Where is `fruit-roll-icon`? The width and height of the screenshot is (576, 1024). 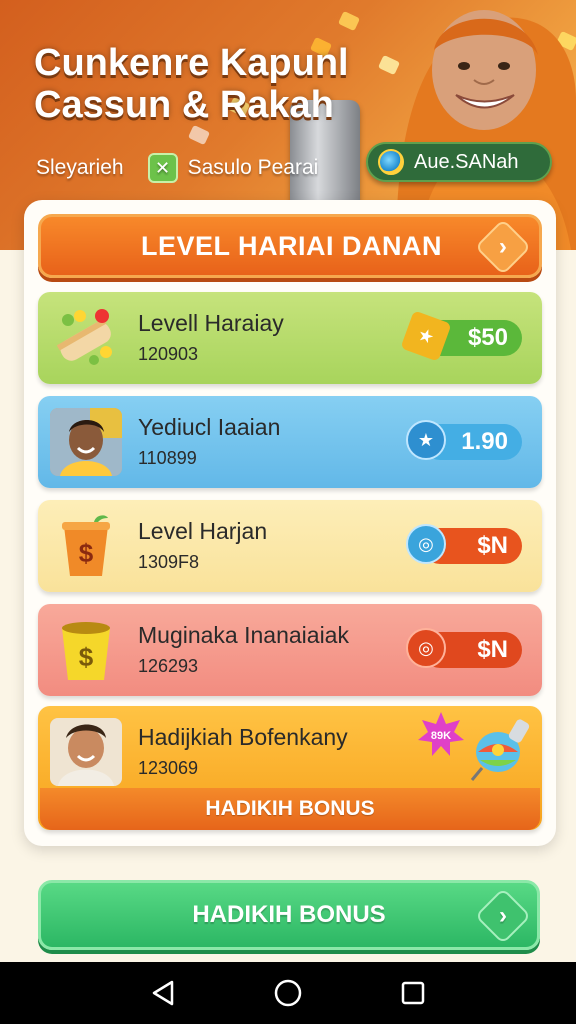
fruit-roll-icon is located at coordinates (86, 338).